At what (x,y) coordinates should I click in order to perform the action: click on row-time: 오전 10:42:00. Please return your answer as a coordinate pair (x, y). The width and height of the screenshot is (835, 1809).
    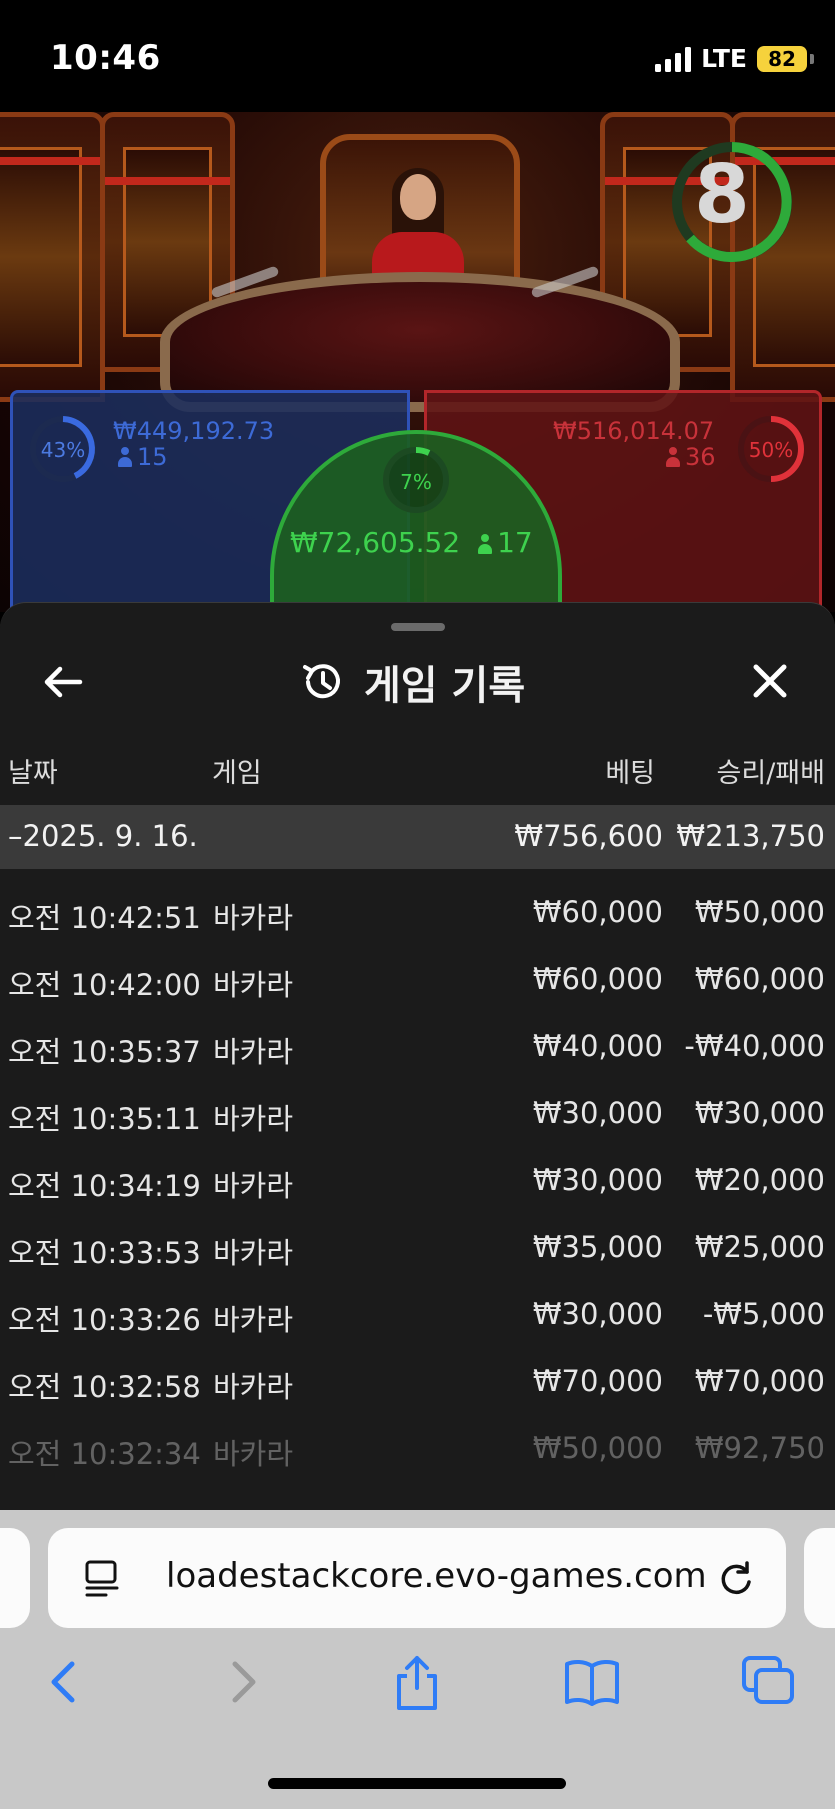
    Looking at the image, I should click on (104, 985).